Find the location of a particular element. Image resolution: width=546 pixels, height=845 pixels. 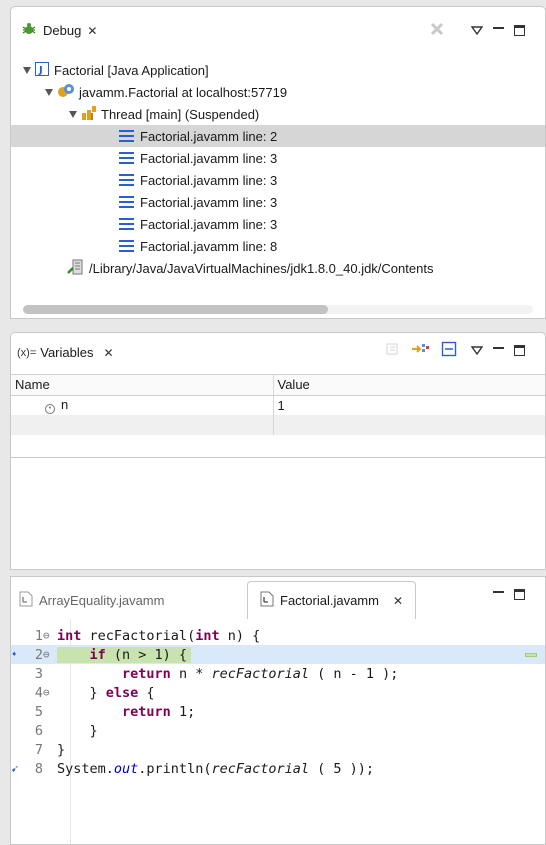

stack-frame-label: Factorial.javamm line: 2 is located at coordinates (209, 136).